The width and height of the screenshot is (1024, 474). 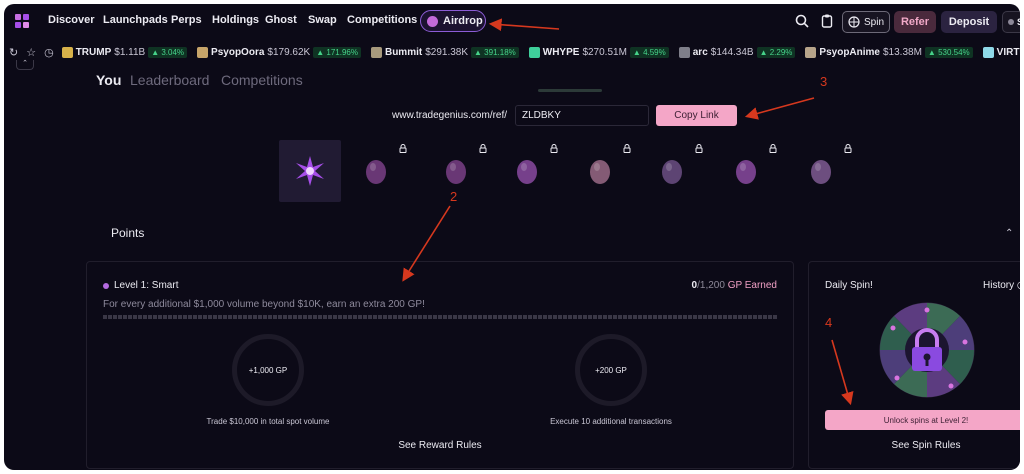 I want to click on star-icon: ☆, so click(x=31, y=52).